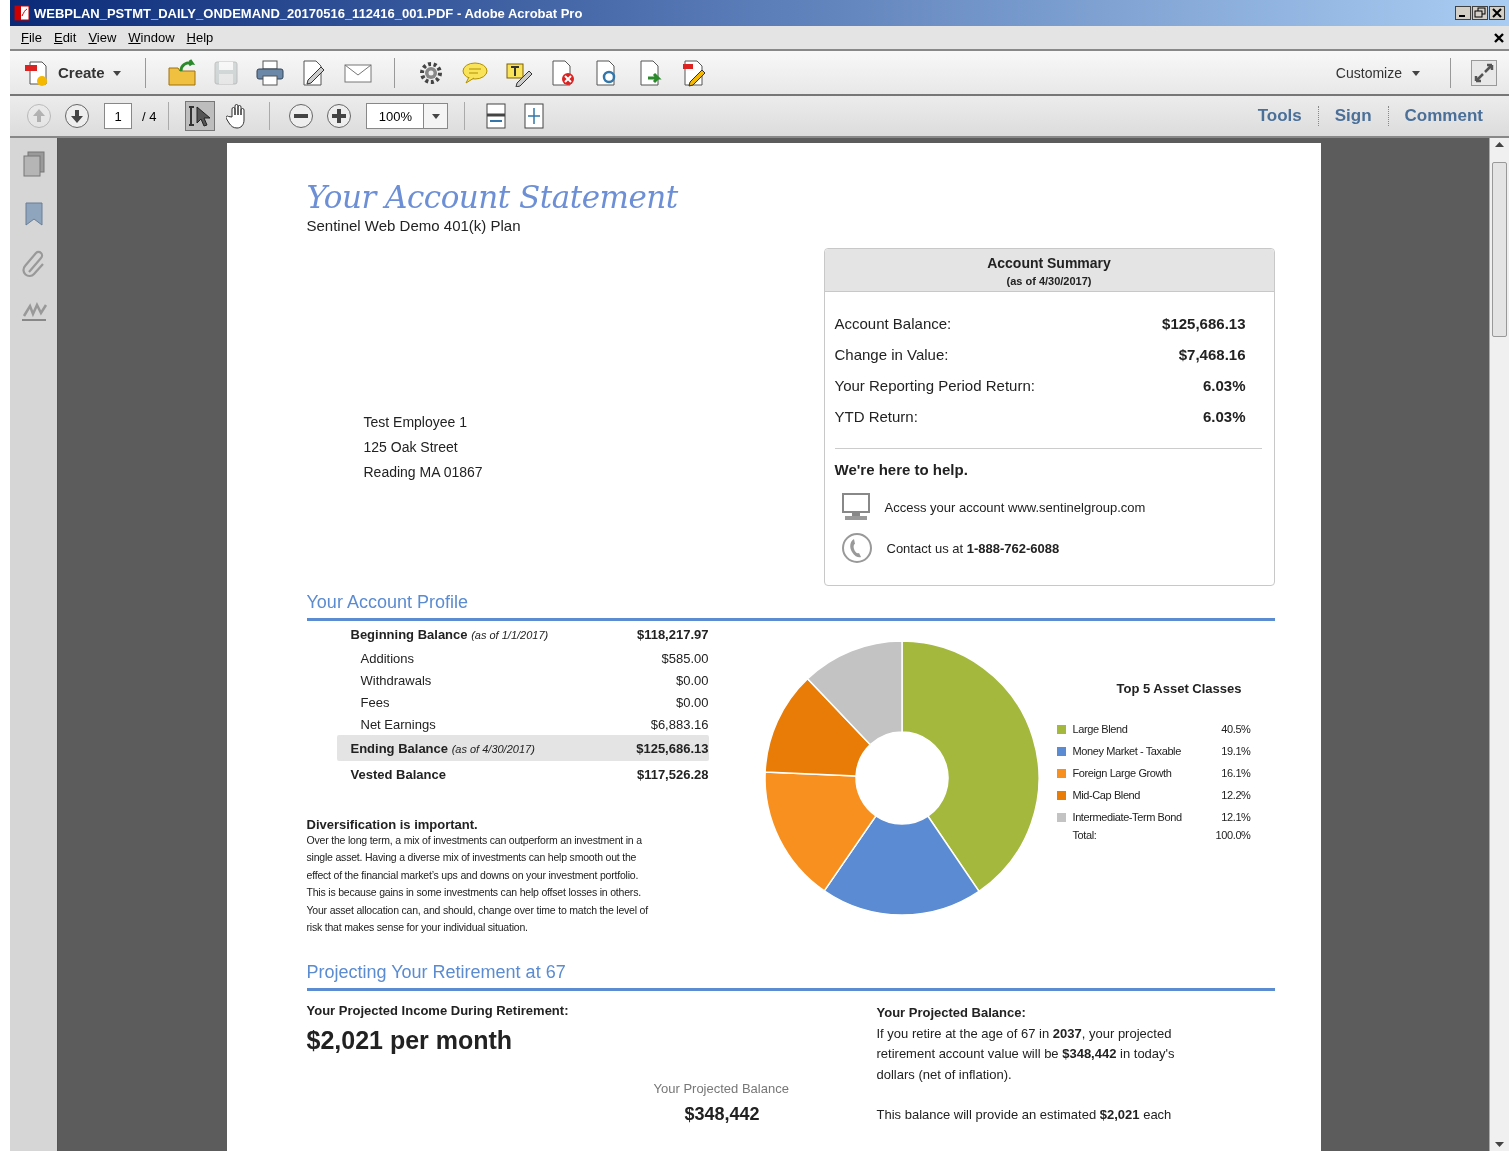 This screenshot has width=1509, height=1151. What do you see at coordinates (672, 634) in the screenshot?
I see `balance-value: $118,217.97` at bounding box center [672, 634].